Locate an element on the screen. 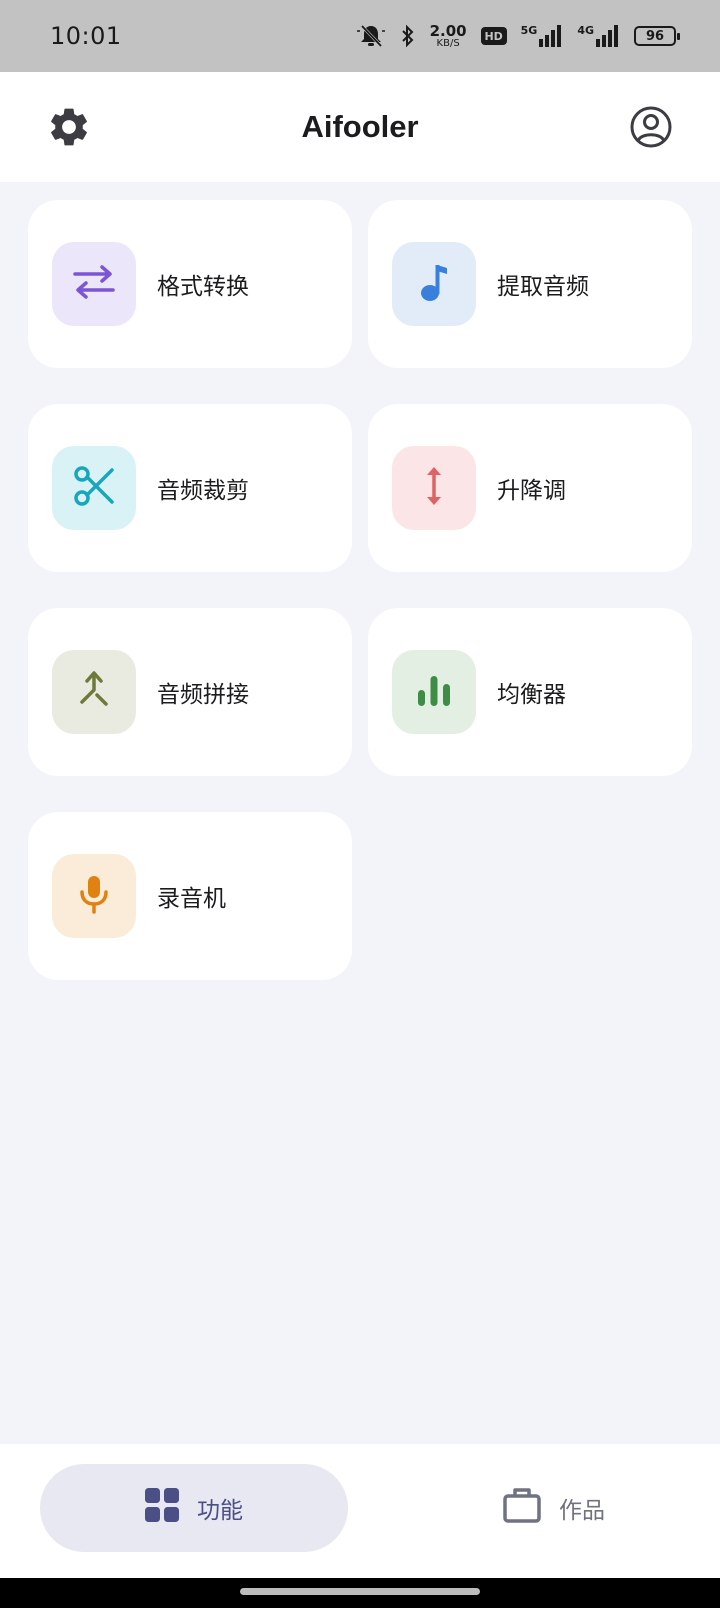 The image size is (720, 1608). tab-functions: 功能 is located at coordinates (194, 1508).